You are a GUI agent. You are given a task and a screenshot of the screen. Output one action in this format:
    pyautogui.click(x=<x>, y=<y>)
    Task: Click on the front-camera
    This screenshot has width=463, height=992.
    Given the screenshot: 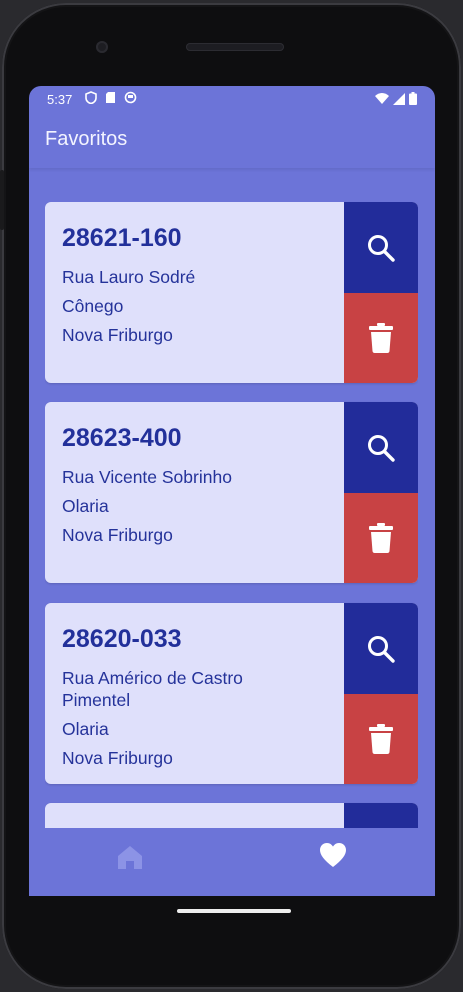 What is the action you would take?
    pyautogui.click(x=102, y=47)
    